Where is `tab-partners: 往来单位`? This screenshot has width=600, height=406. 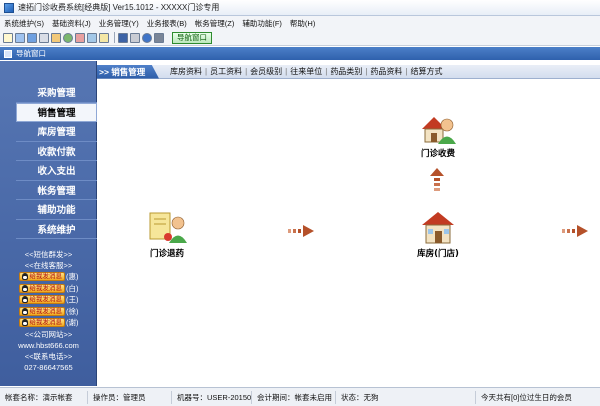
tab-partners: 往来单位 is located at coordinates (306, 71).